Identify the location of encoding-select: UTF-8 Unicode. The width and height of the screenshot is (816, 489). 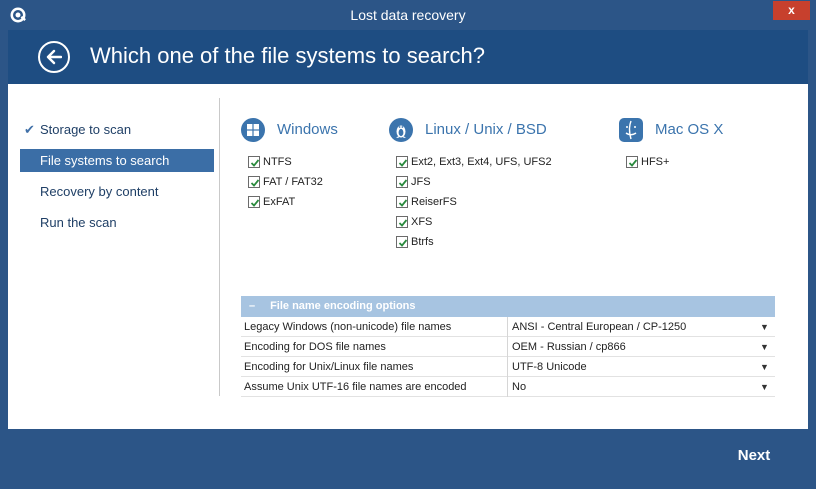
(632, 367).